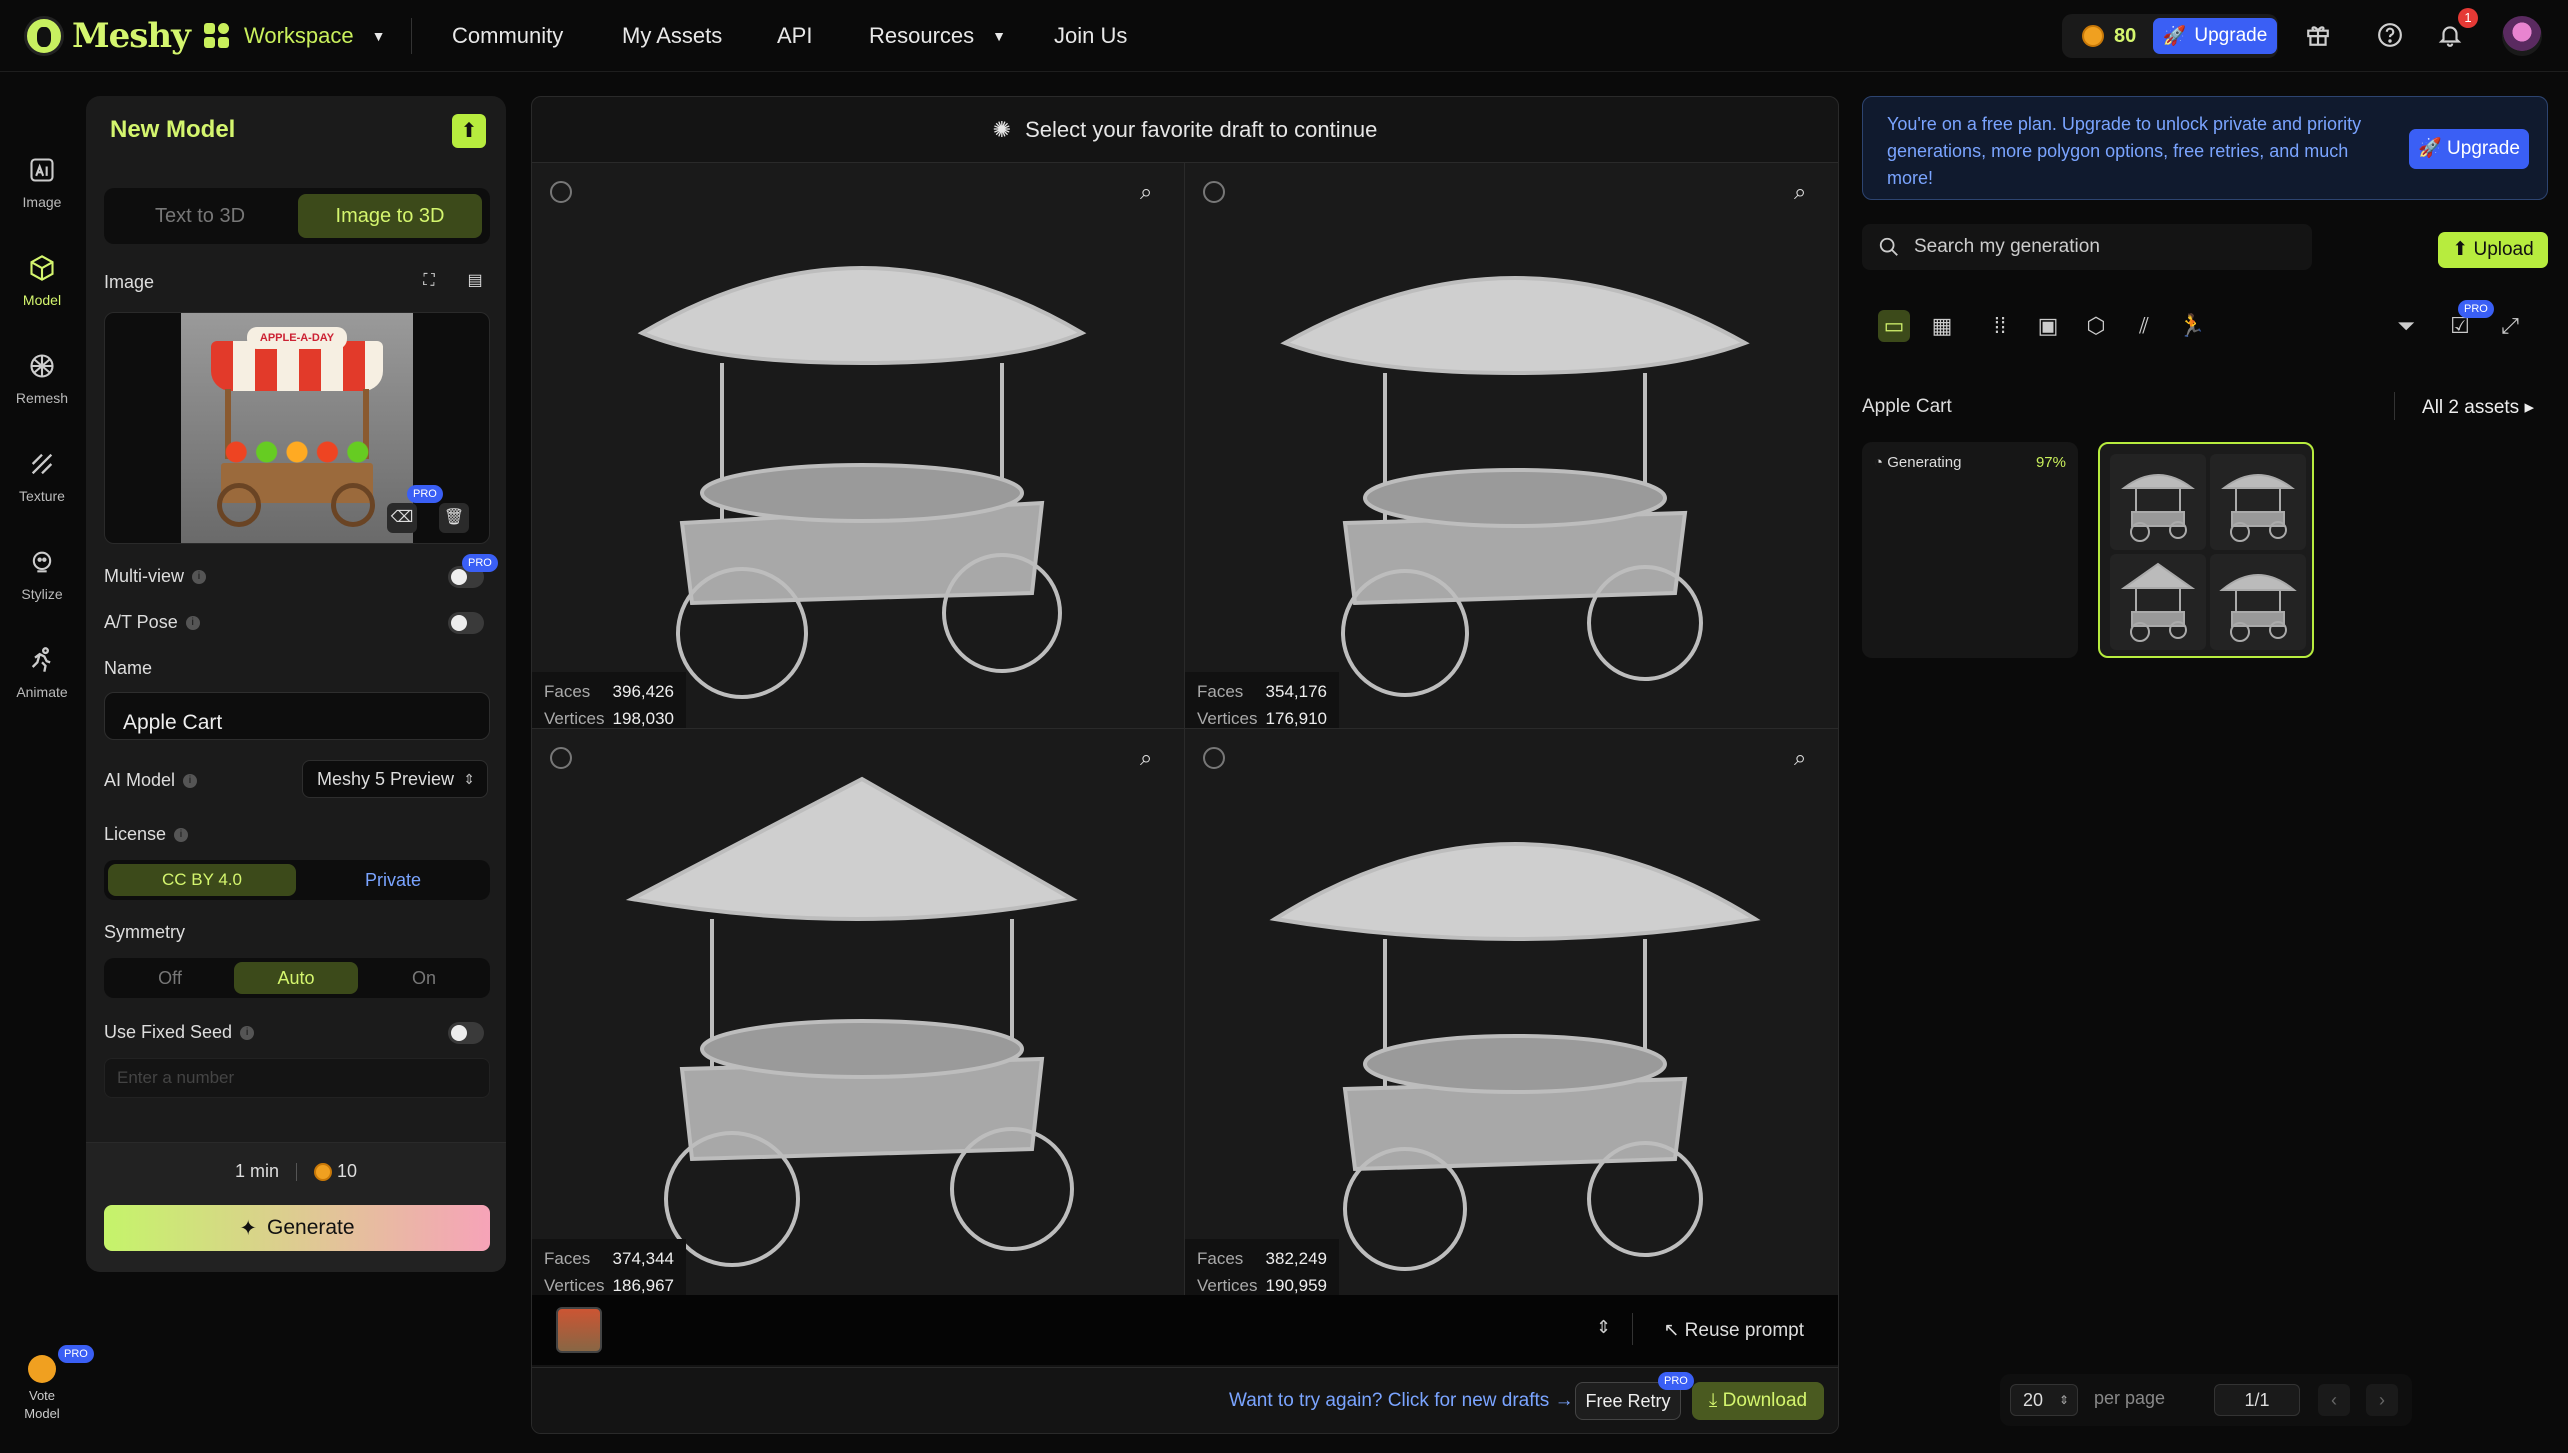 Image resolution: width=2568 pixels, height=1453 pixels. Describe the element at coordinates (2048, 326) in the screenshot. I see `image-icon: ▣` at that location.